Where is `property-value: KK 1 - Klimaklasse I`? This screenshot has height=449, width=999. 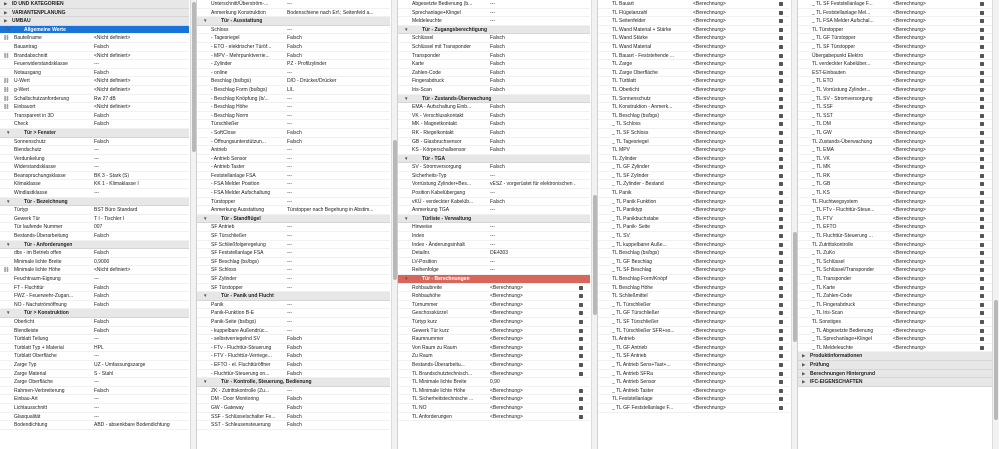 property-value: KK 1 - Klimaklasse I is located at coordinates (134, 184).